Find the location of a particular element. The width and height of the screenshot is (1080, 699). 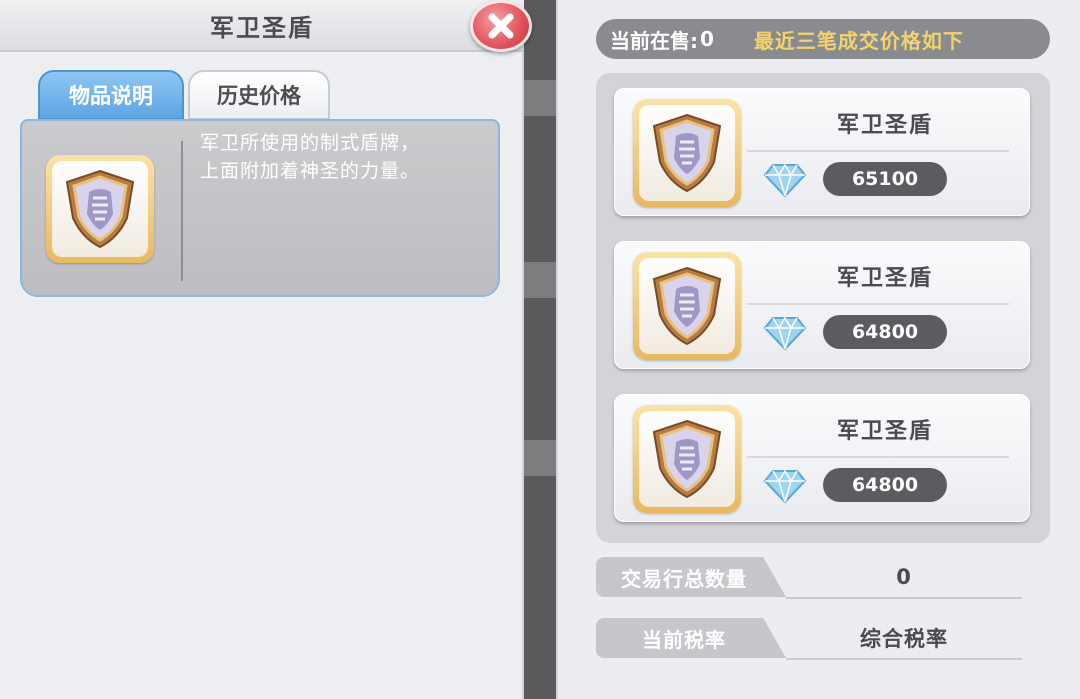

trade-listing: 军卫圣盾 65100 is located at coordinates (822, 152).